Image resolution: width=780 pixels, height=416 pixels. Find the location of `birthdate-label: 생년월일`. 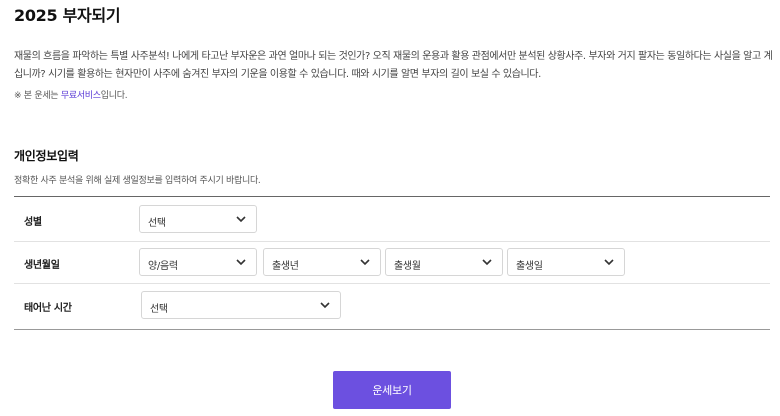

birthdate-label: 생년월일 is located at coordinates (42, 265).